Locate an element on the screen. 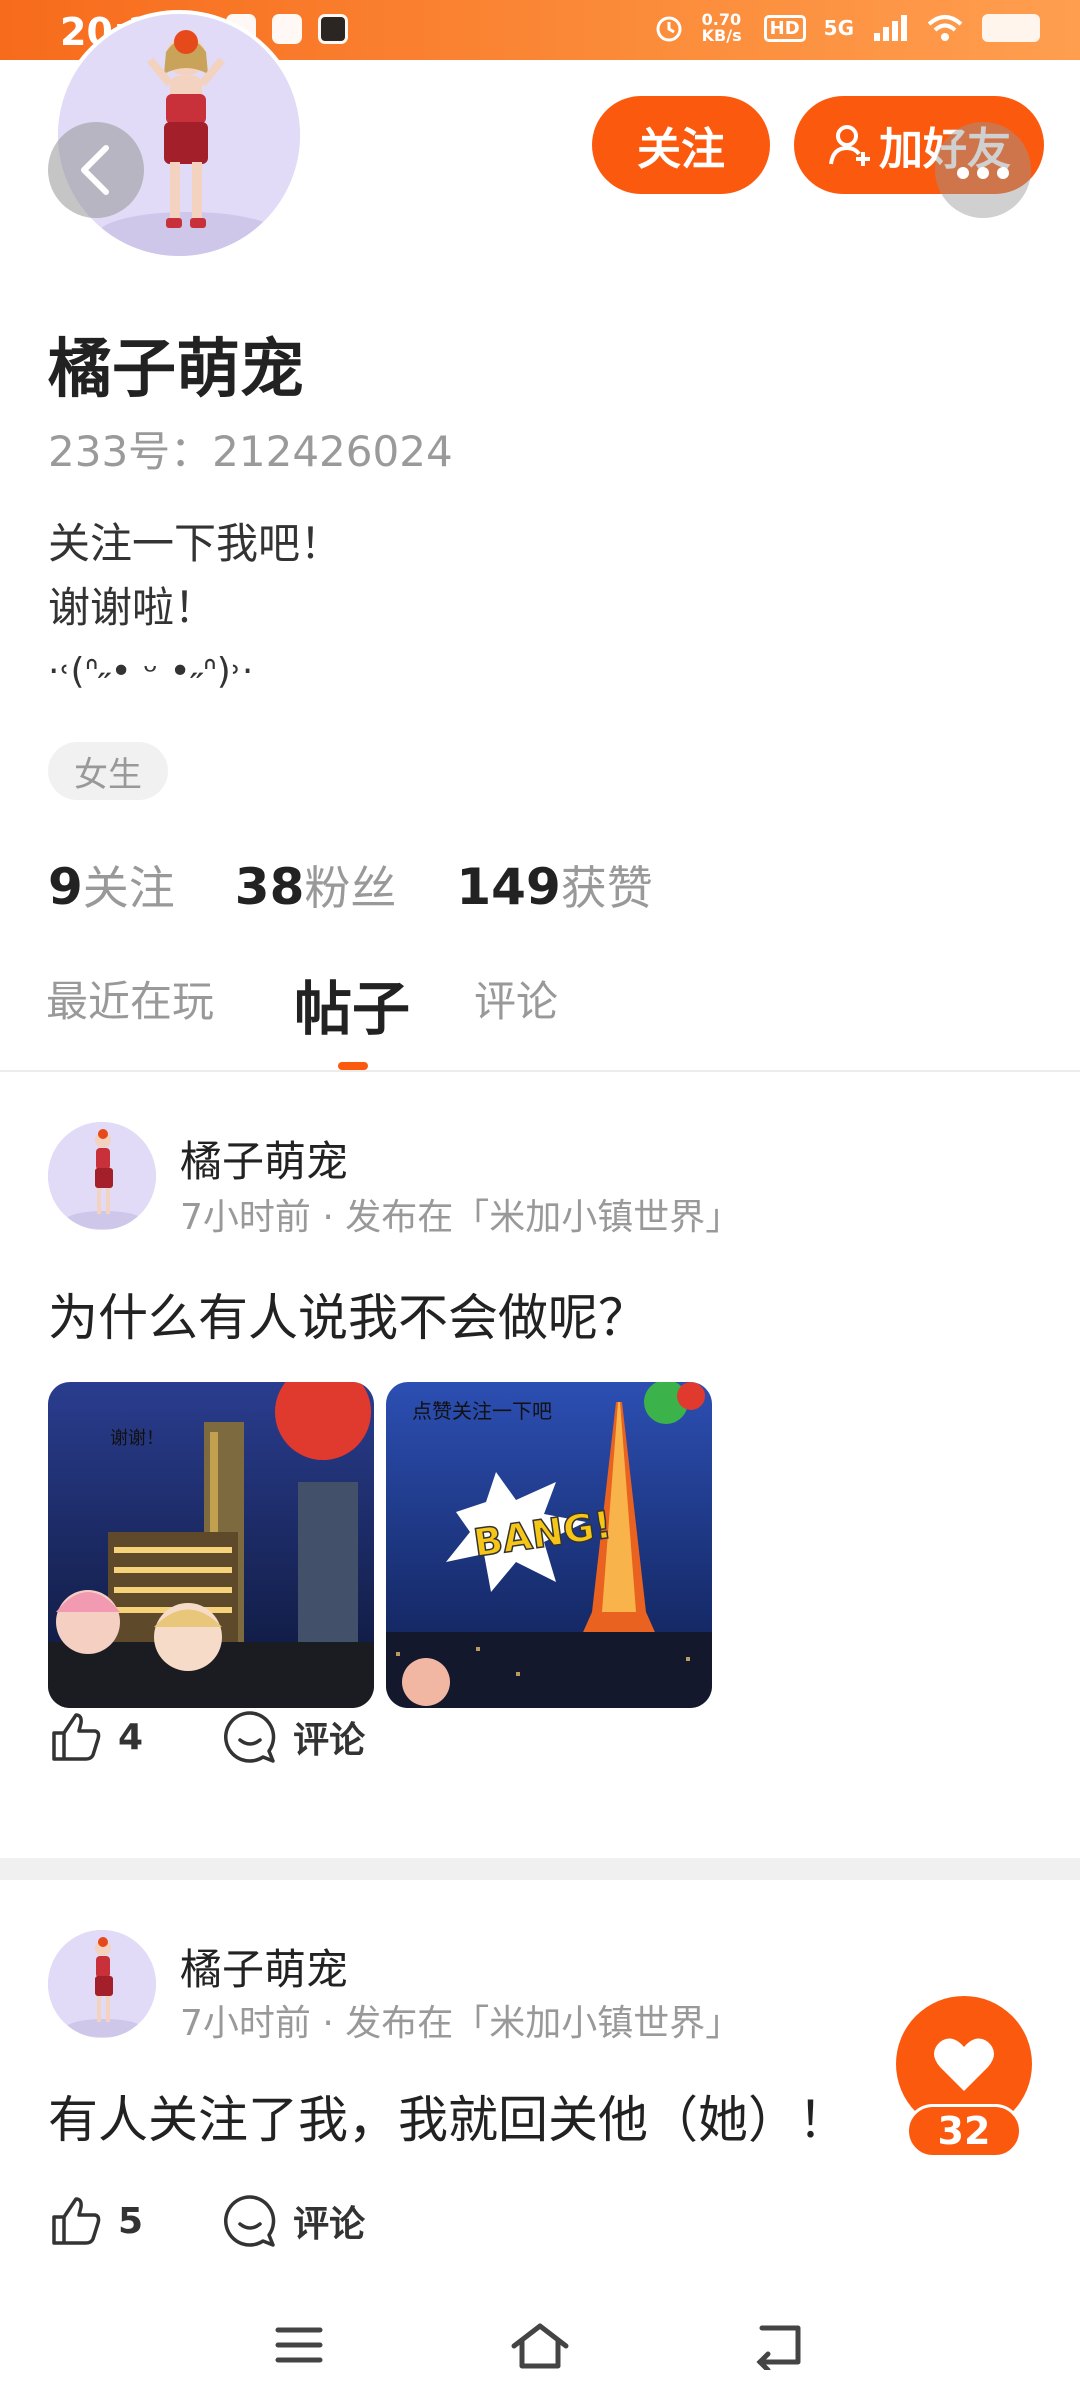 Image resolution: width=1080 pixels, height=2408 pixels. likes-stat: 149获赞 is located at coordinates (554, 885).